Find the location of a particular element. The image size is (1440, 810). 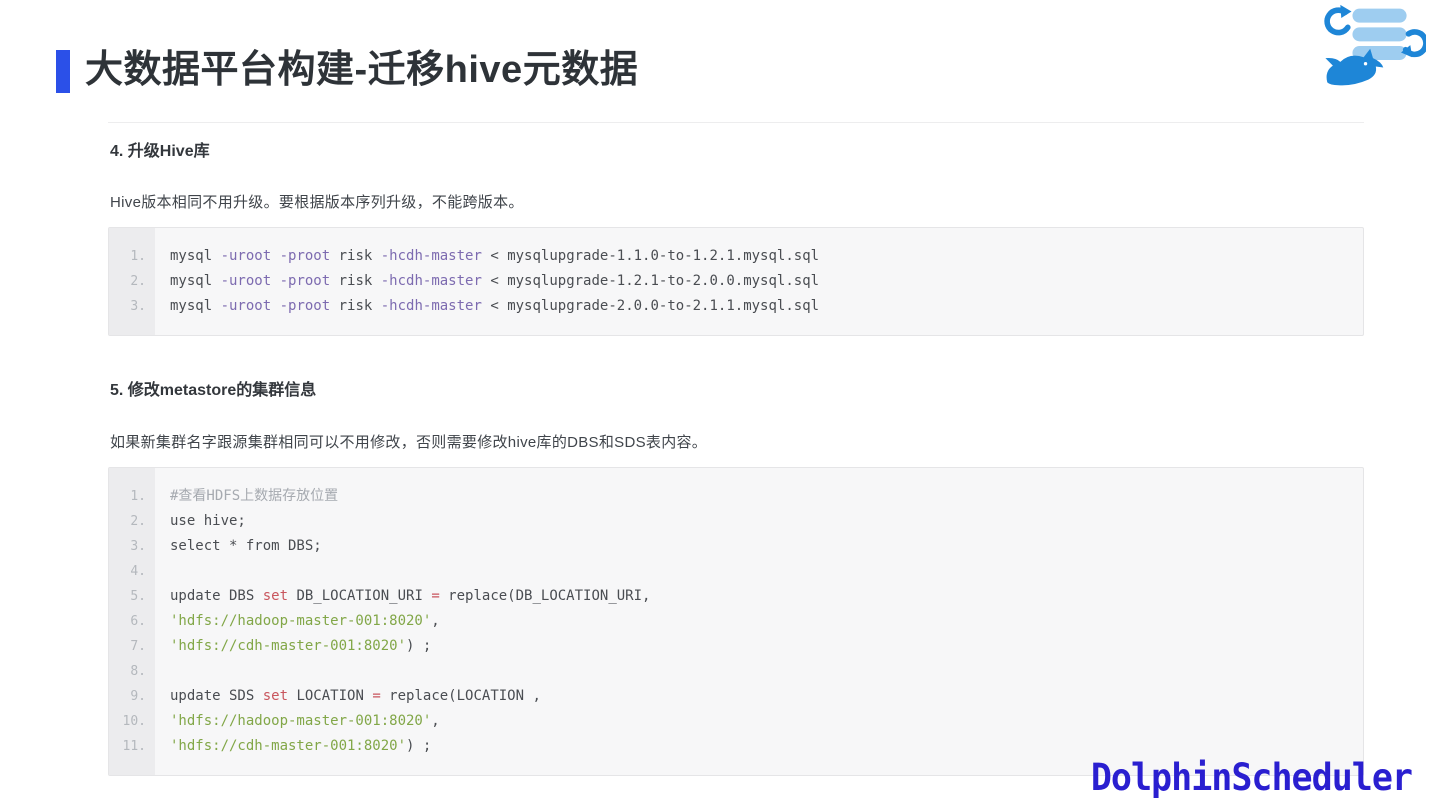

dolphinscheduler-logo is located at coordinates (1374, 46).